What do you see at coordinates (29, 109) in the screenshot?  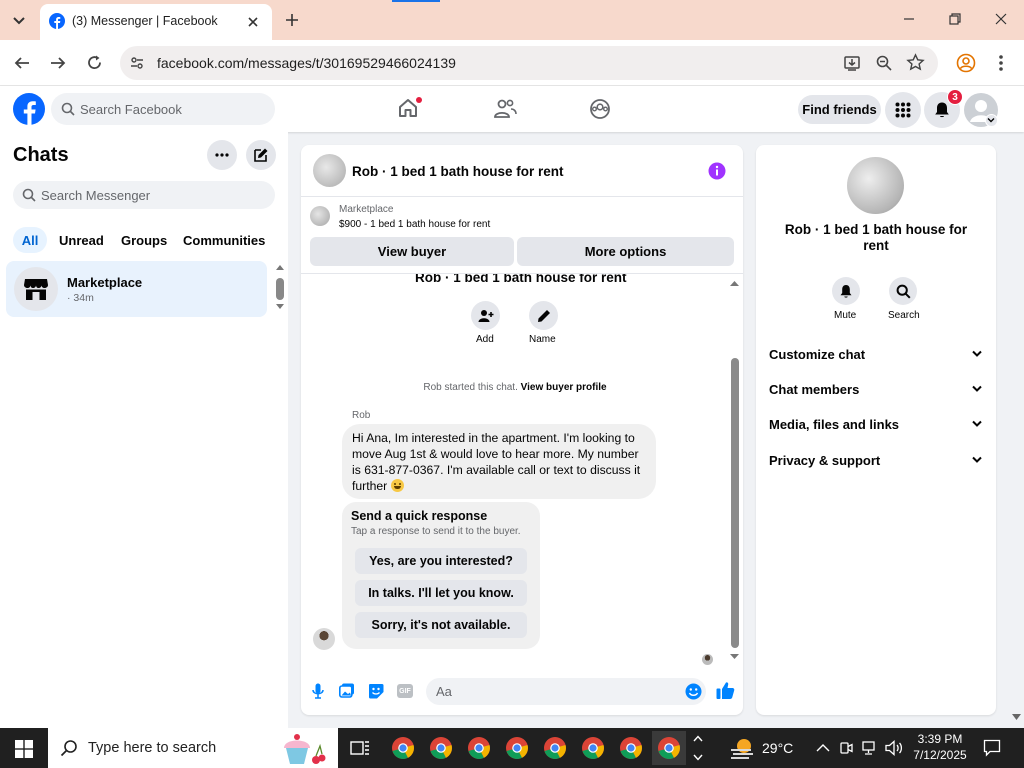 I see `facebook-logo-icon` at bounding box center [29, 109].